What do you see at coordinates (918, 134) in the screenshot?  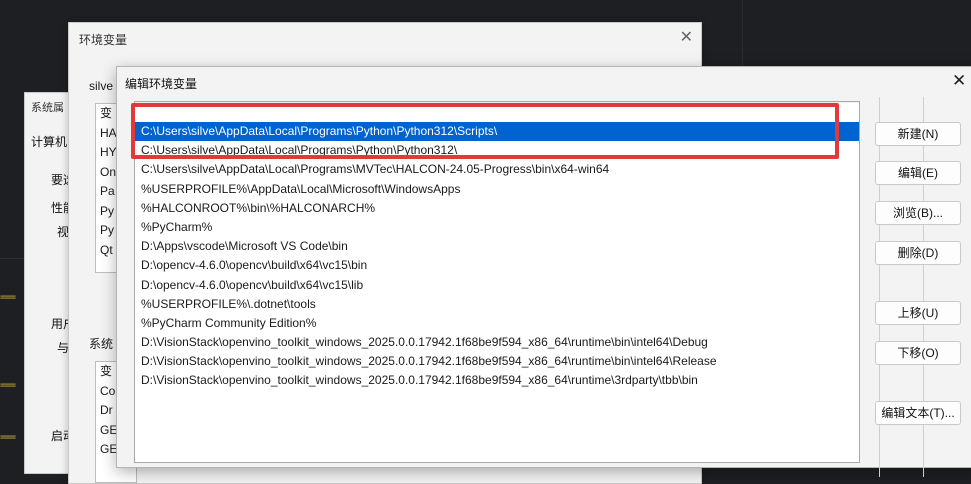 I see `new-button: 新建(N)` at bounding box center [918, 134].